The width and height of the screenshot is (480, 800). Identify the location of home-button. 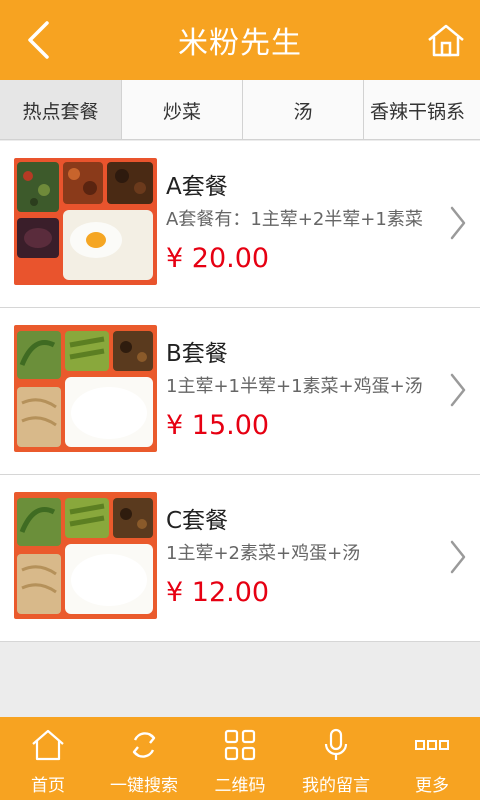
(446, 40).